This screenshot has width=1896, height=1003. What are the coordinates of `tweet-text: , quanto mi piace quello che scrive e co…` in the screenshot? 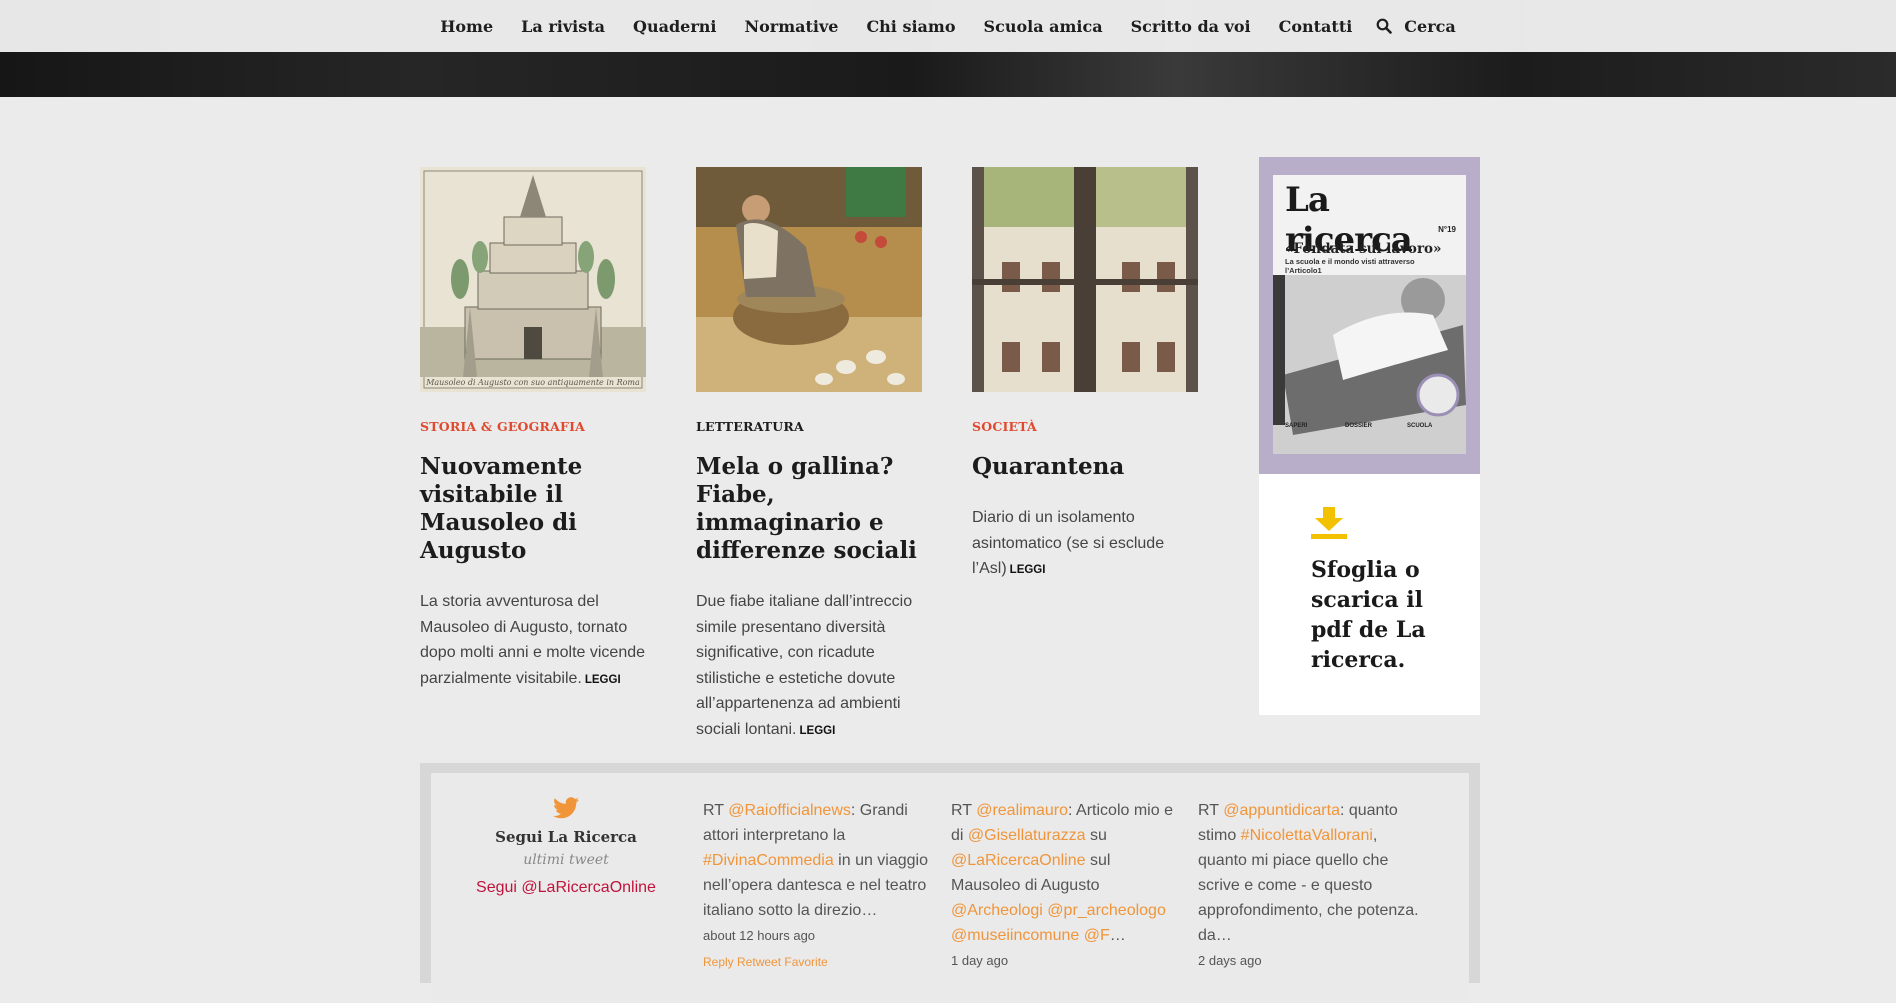 It's located at (1308, 885).